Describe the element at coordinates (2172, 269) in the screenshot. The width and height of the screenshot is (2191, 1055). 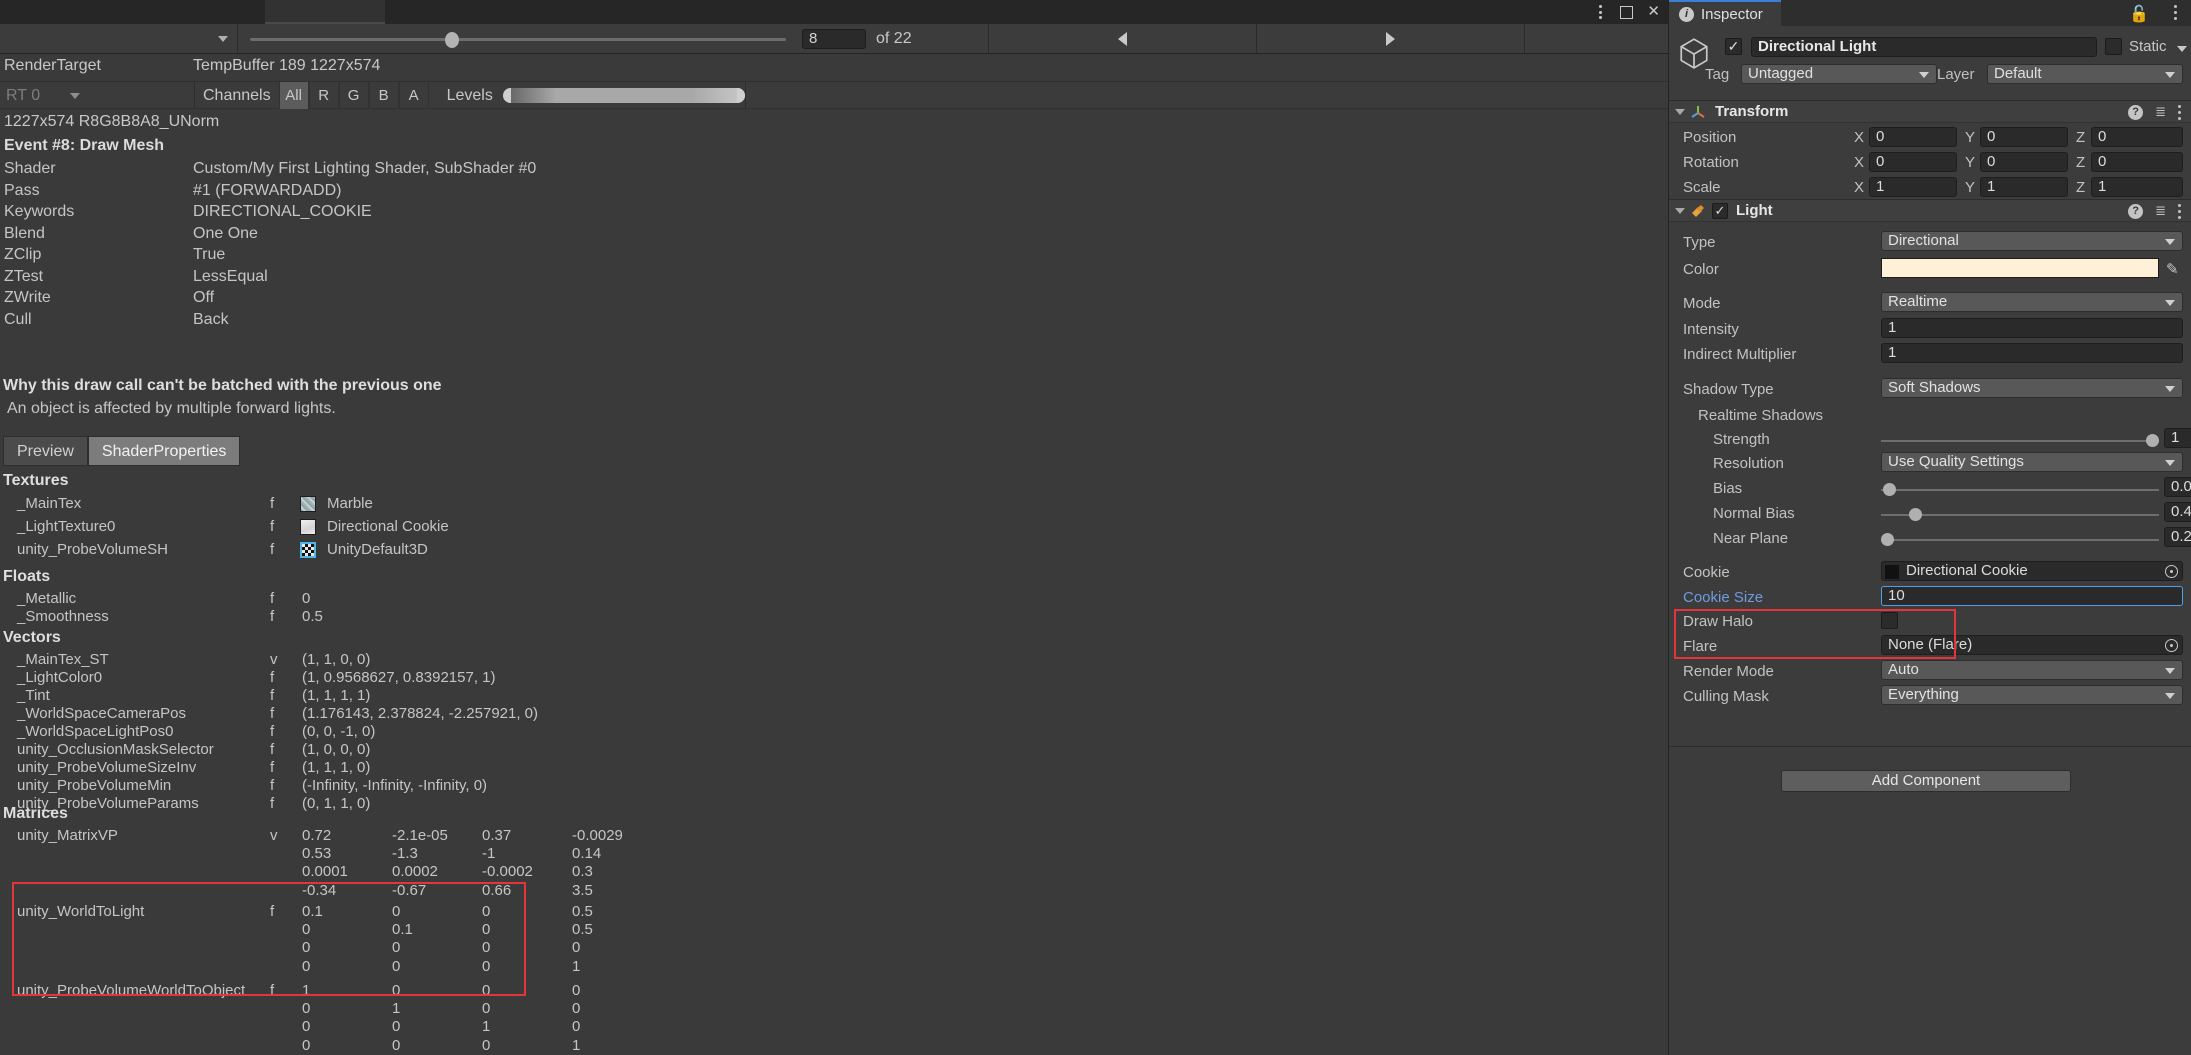
I see `eyedropper-icon: ✎` at that location.